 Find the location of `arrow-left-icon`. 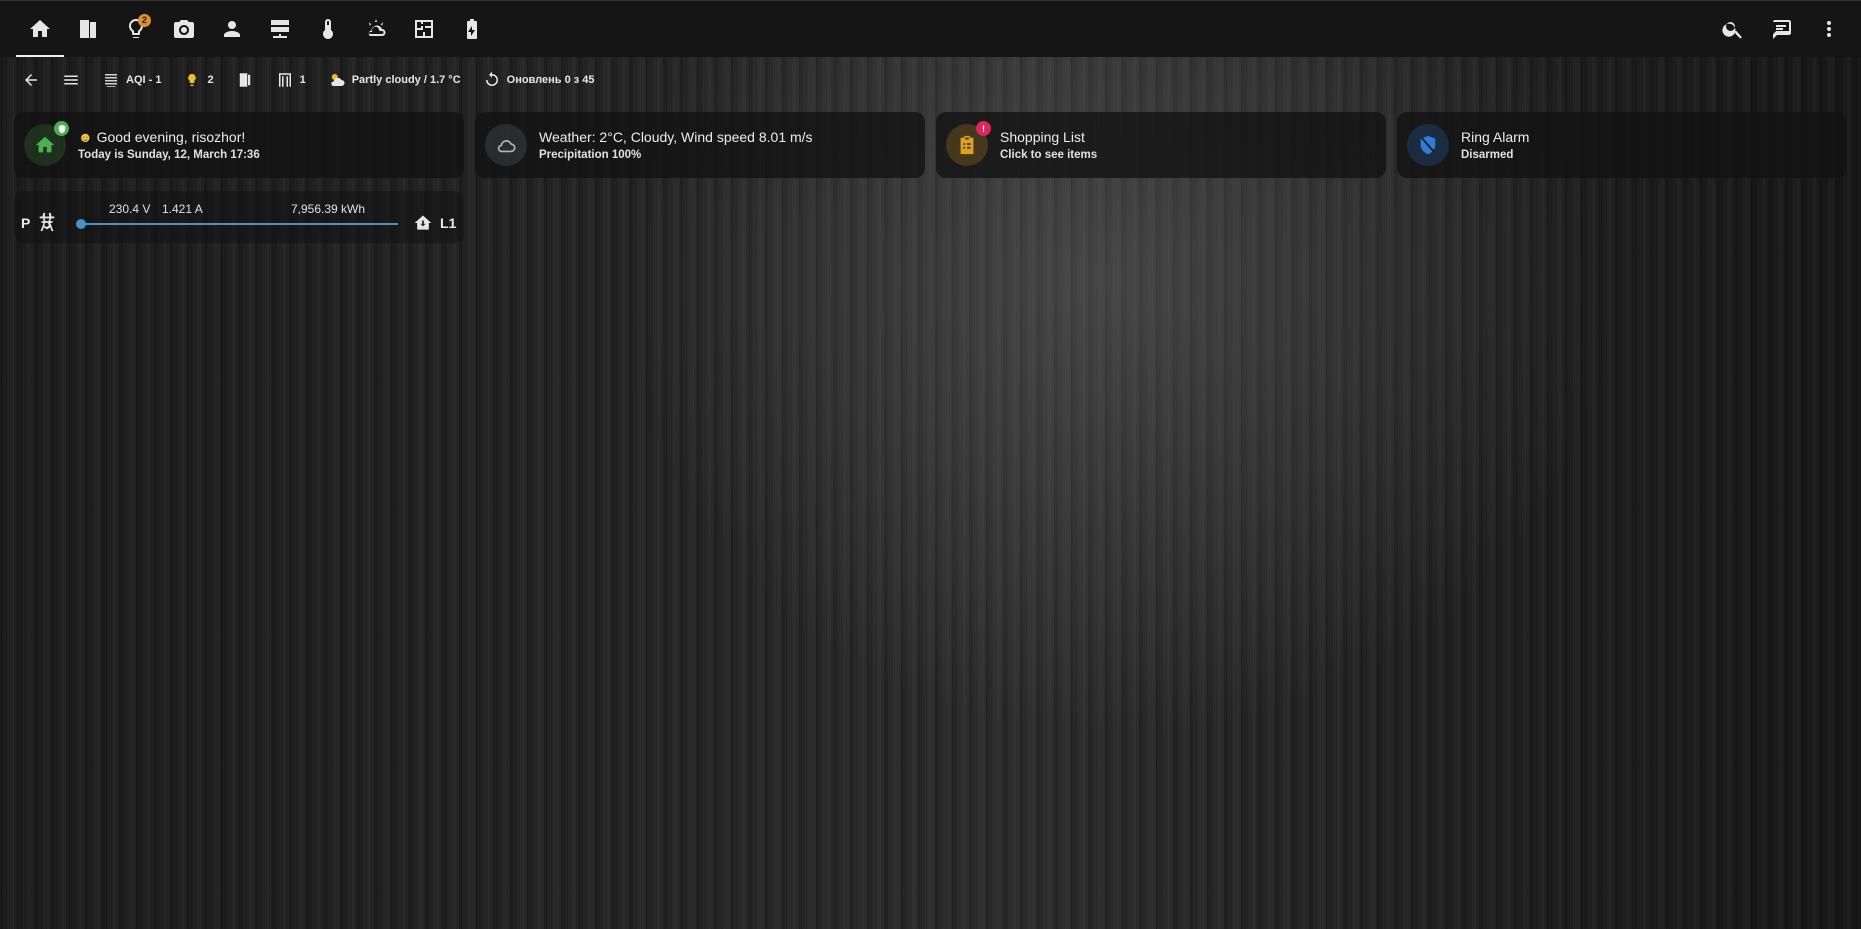

arrow-left-icon is located at coordinates (31, 80).